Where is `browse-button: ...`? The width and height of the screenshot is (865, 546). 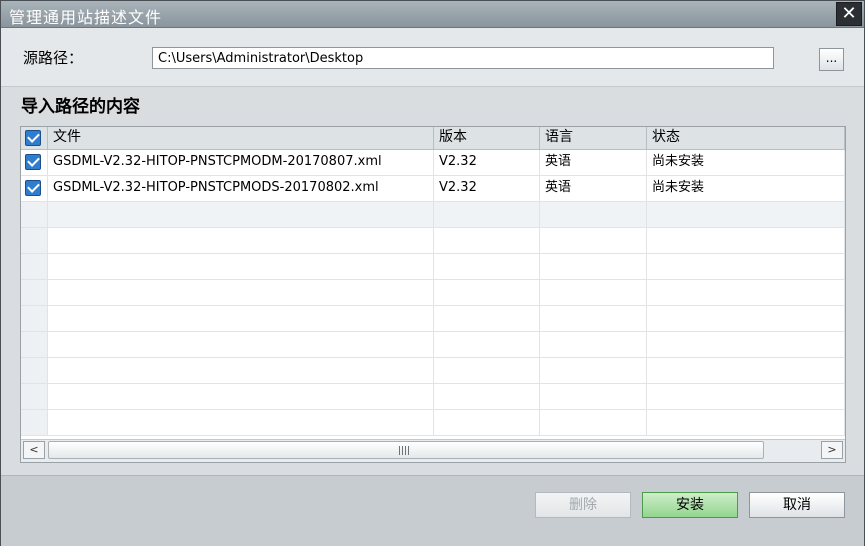
browse-button: ... is located at coordinates (831, 59).